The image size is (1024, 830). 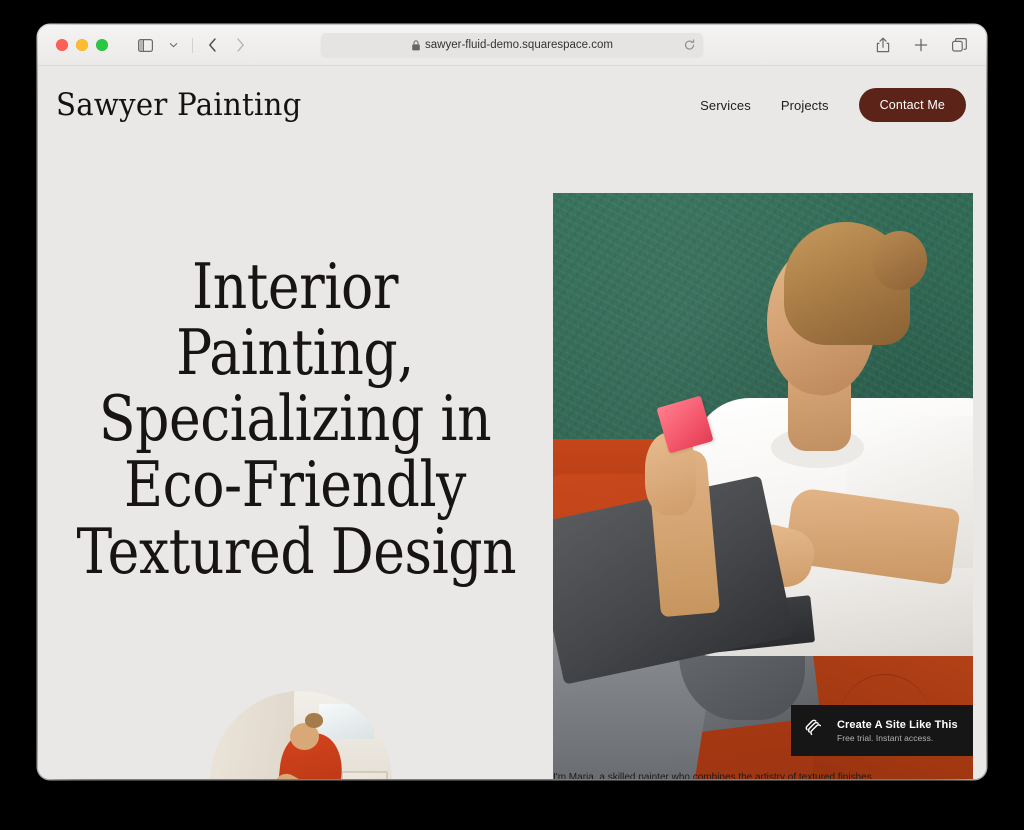 What do you see at coordinates (912, 105) in the screenshot?
I see `contact-me-button: Contact Me` at bounding box center [912, 105].